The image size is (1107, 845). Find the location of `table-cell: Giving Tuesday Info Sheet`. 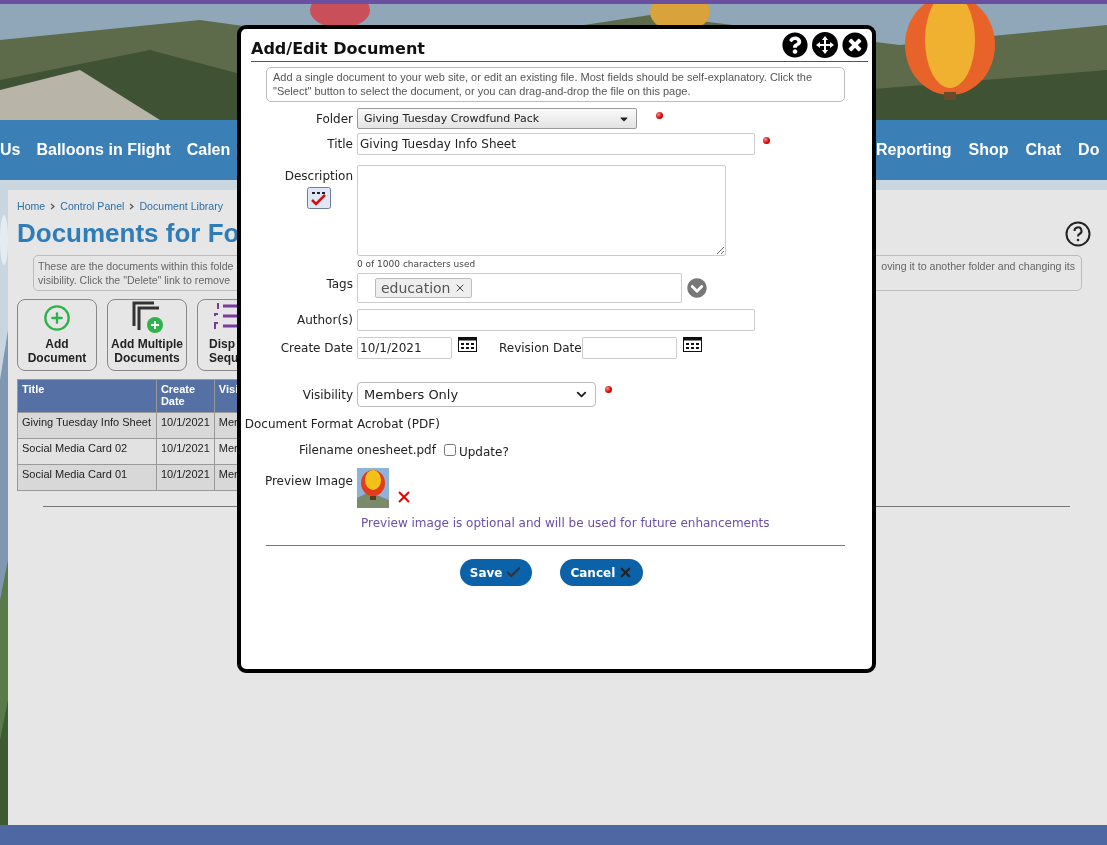

table-cell: Giving Tuesday Info Sheet is located at coordinates (87, 425).